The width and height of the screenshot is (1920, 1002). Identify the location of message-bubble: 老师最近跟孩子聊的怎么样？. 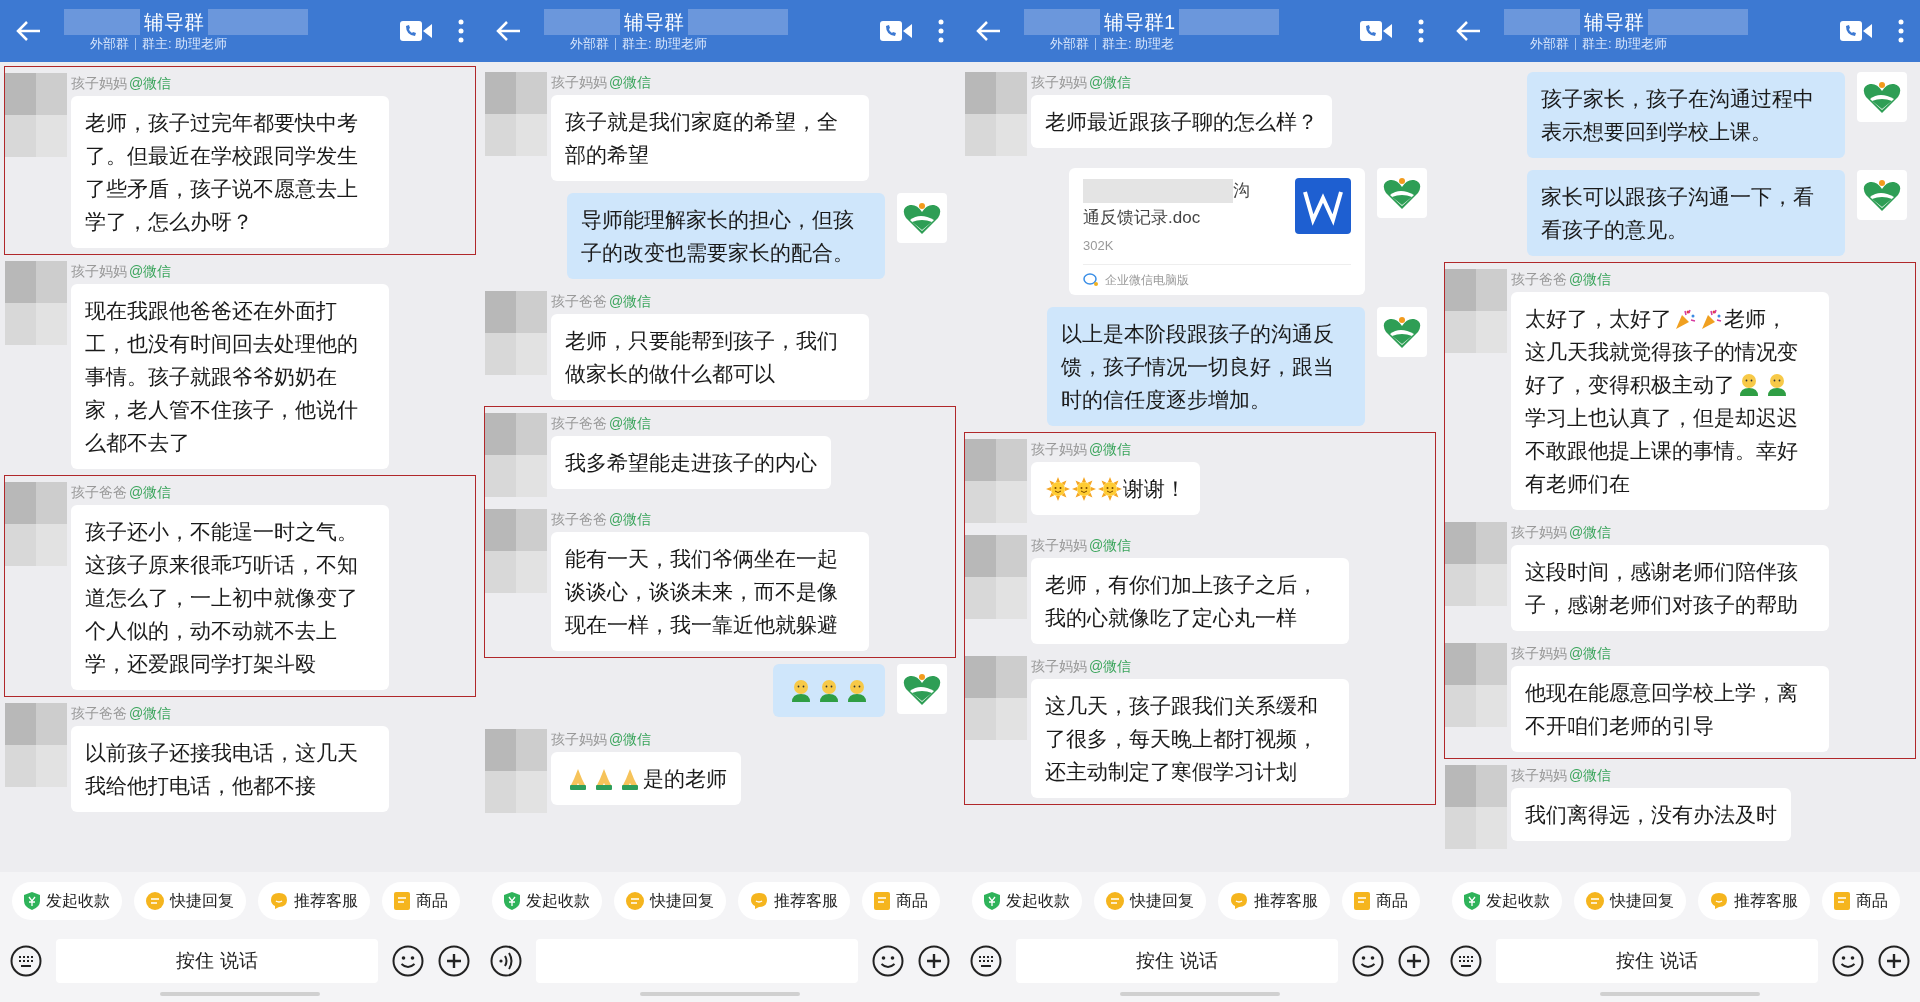
(1181, 121).